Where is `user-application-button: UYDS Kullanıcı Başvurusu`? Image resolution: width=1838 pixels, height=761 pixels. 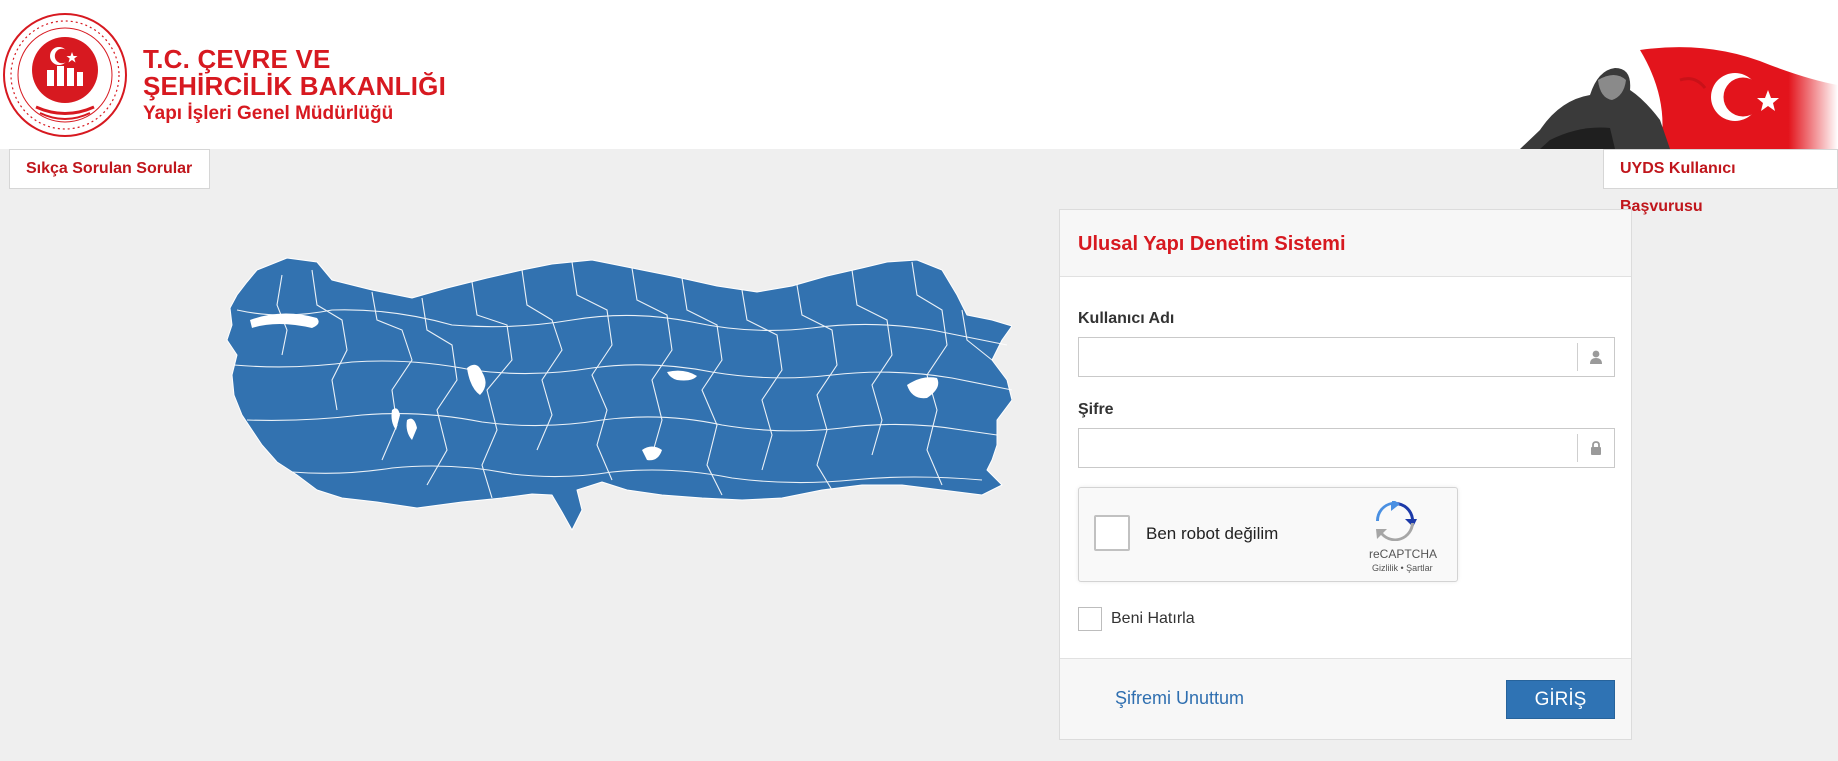 user-application-button: UYDS Kullanıcı Başvurusu is located at coordinates (1720, 182).